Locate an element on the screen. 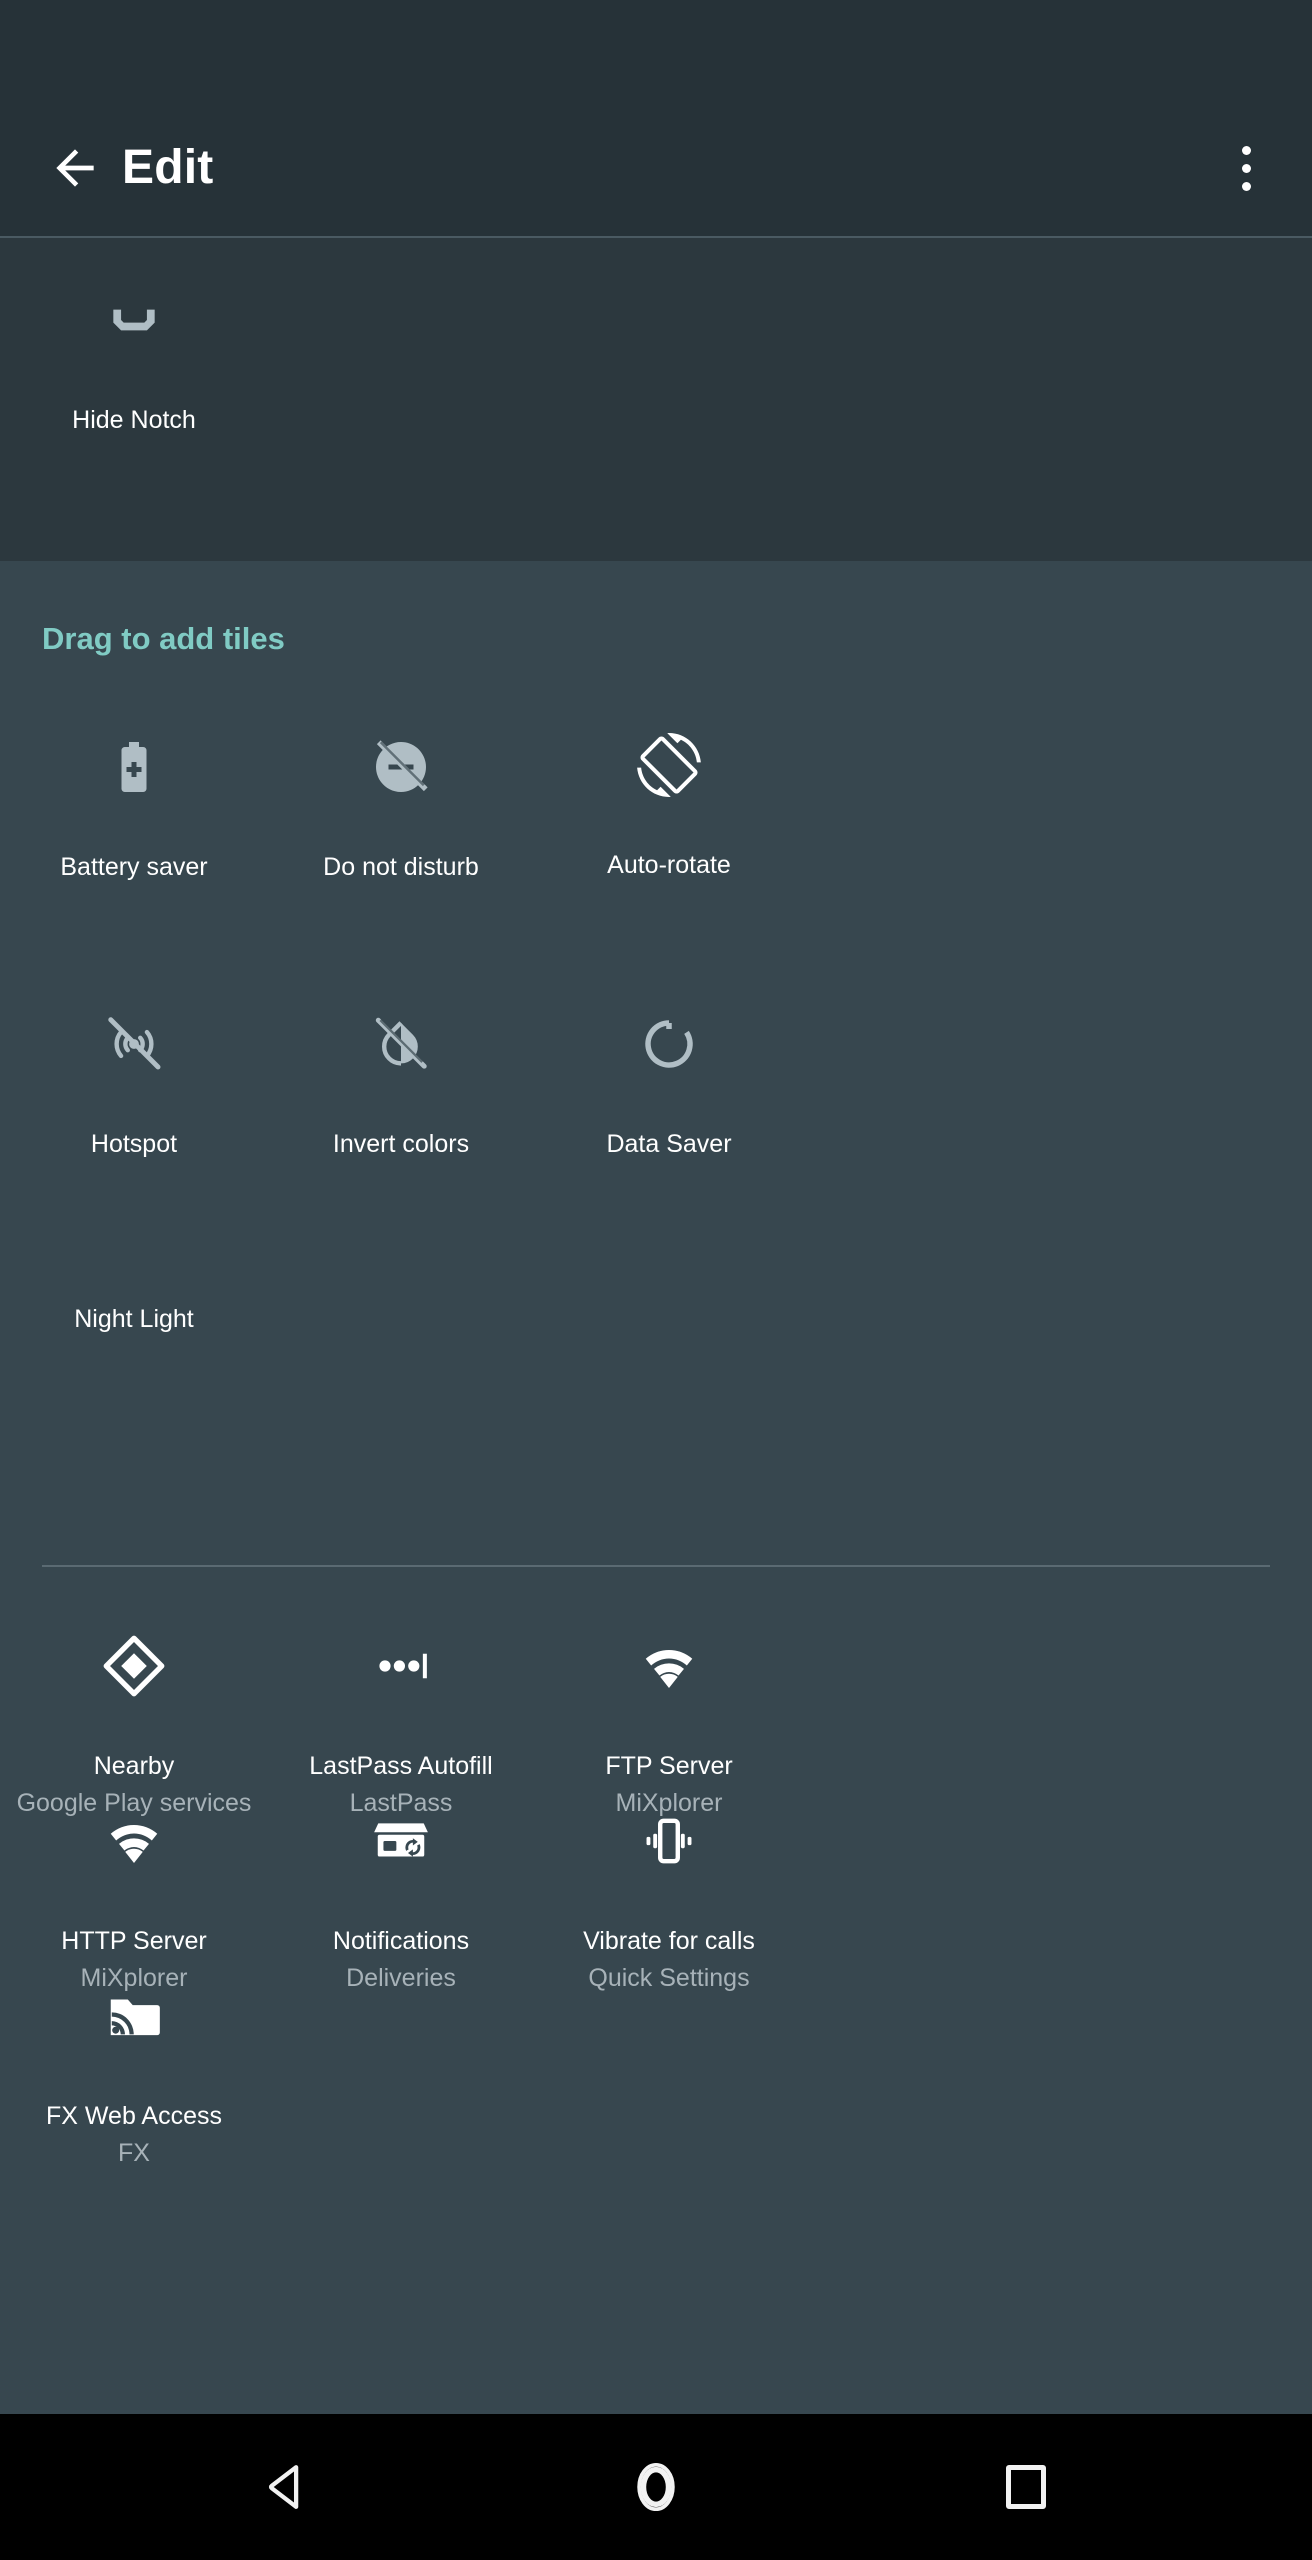  tile-battery-saver: Battery saver is located at coordinates (142, 803).